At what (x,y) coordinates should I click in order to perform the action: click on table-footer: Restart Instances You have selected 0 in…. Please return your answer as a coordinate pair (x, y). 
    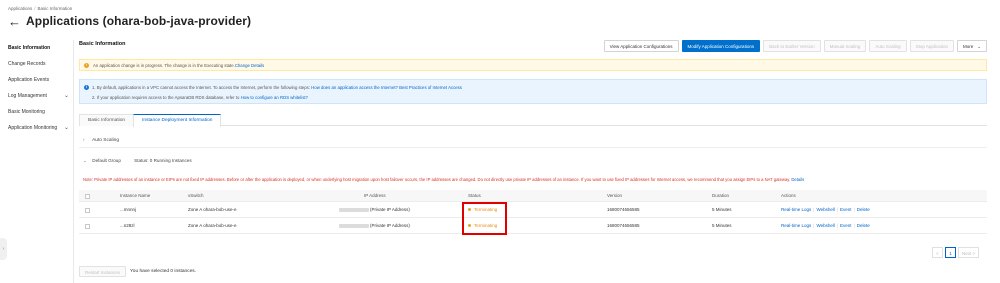
    Looking at the image, I should click on (137, 271).